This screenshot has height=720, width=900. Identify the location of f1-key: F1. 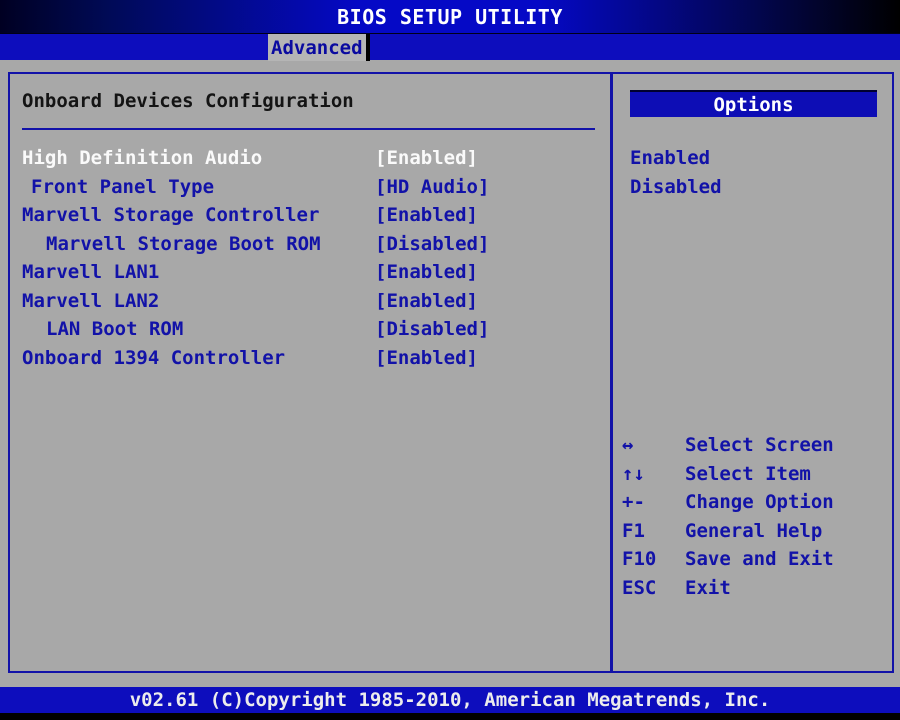
(633, 530).